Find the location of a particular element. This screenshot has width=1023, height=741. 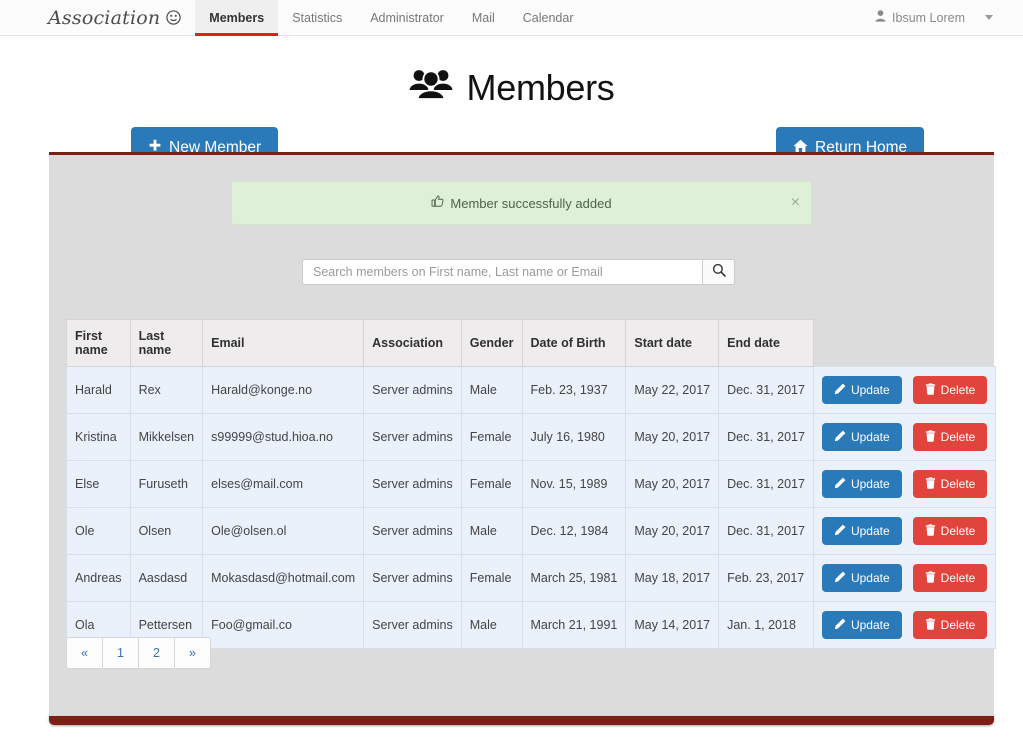

cell-first-name: Else is located at coordinates (98, 484).